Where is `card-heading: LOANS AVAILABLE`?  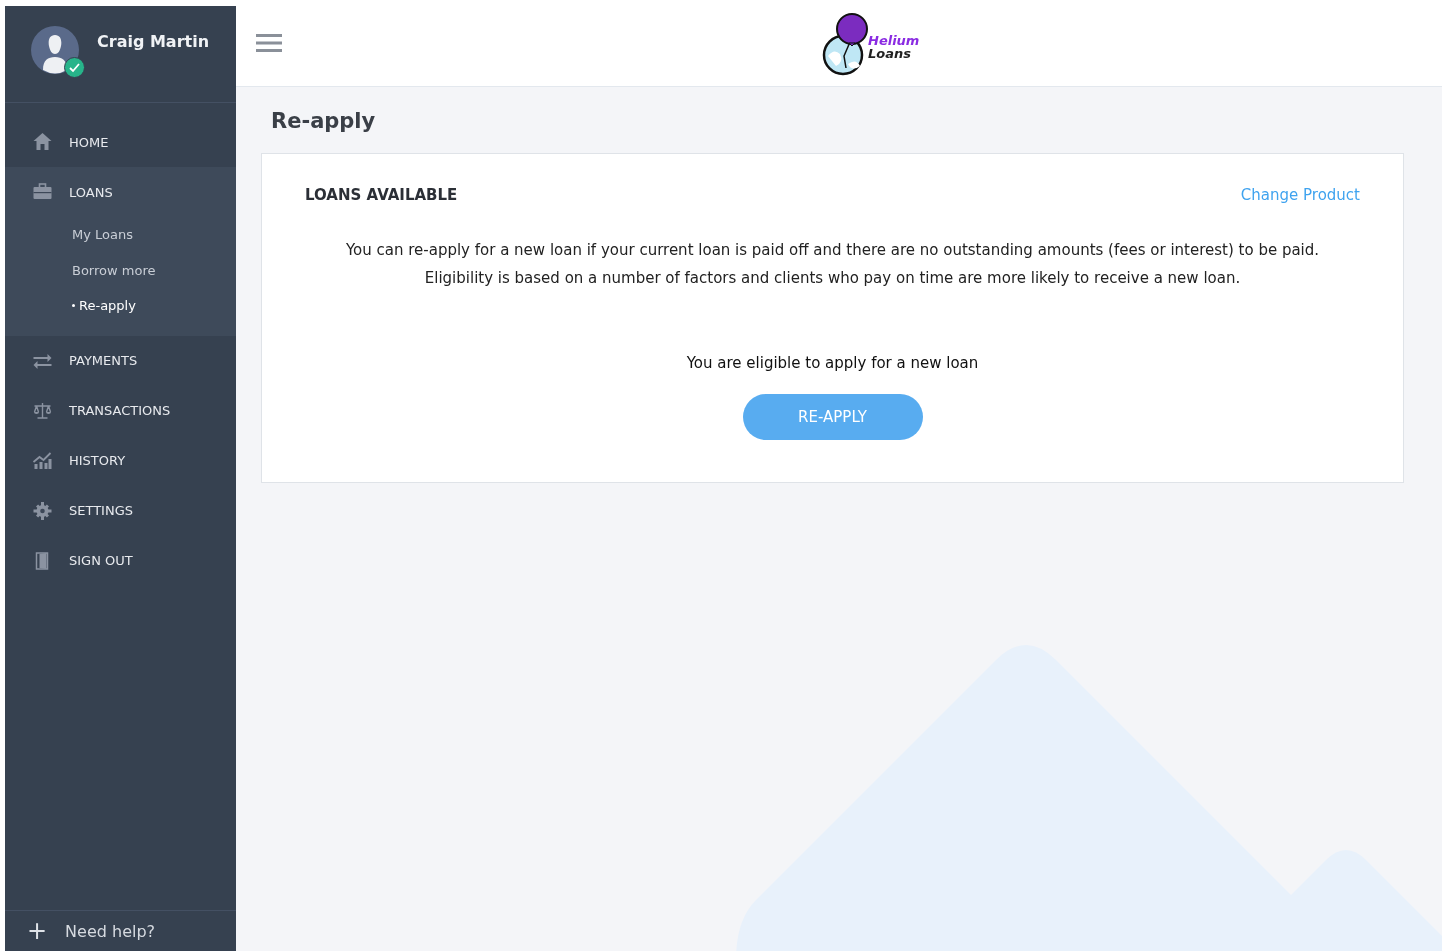
card-heading: LOANS AVAILABLE is located at coordinates (381, 195).